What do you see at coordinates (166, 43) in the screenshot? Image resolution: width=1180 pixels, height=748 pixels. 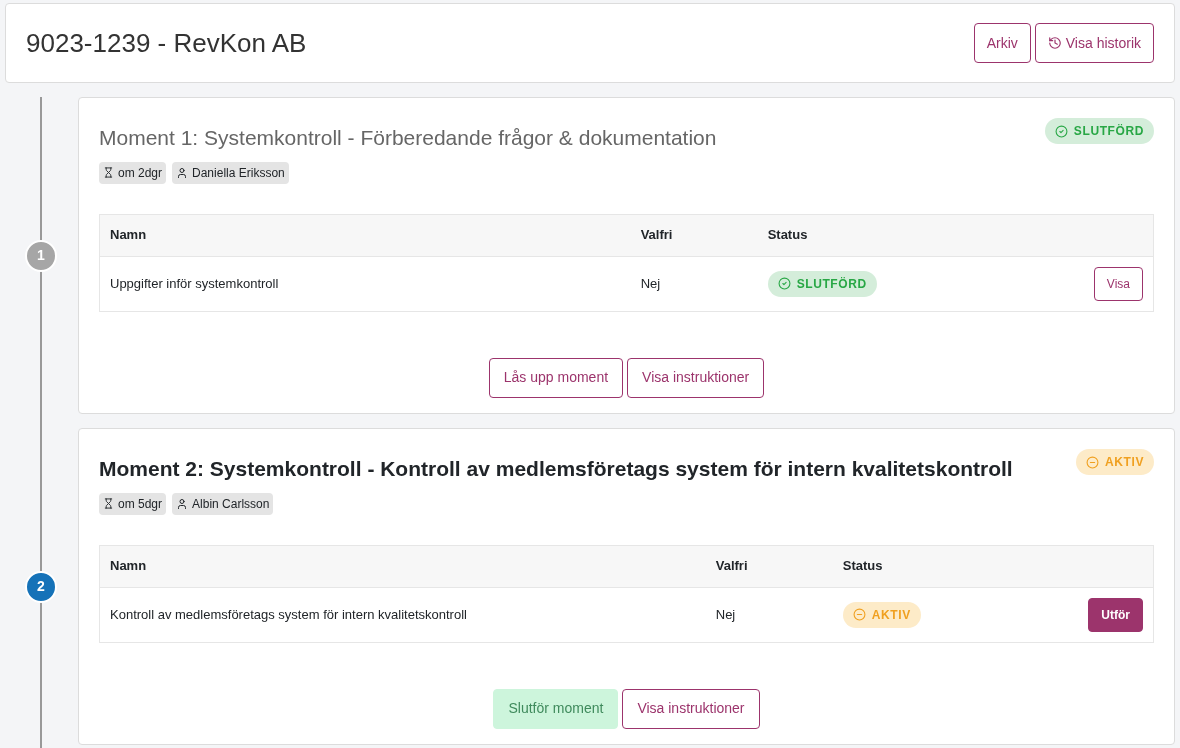 I see `page-title: 9023-1239 - RevKon AB` at bounding box center [166, 43].